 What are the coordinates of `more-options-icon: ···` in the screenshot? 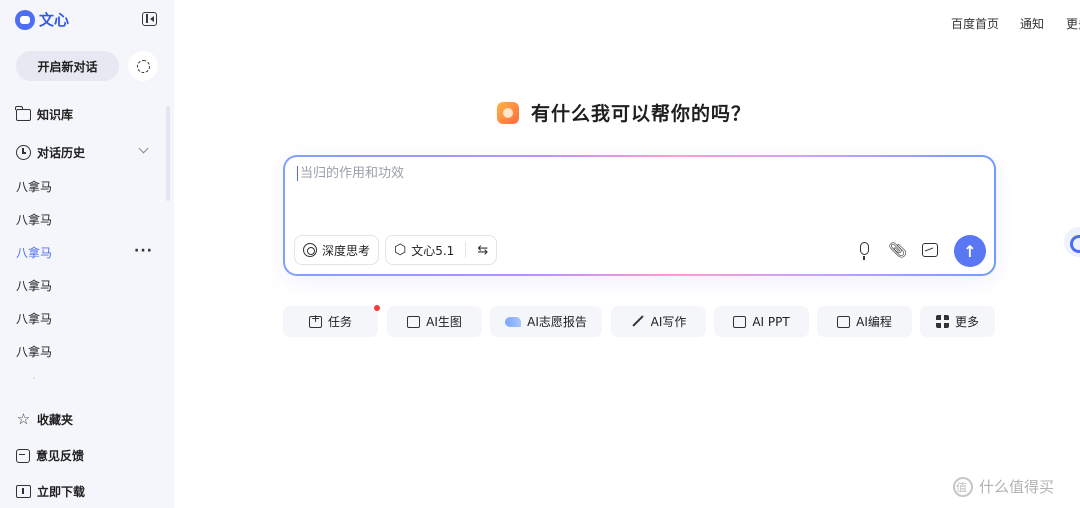 It's located at (143, 251).